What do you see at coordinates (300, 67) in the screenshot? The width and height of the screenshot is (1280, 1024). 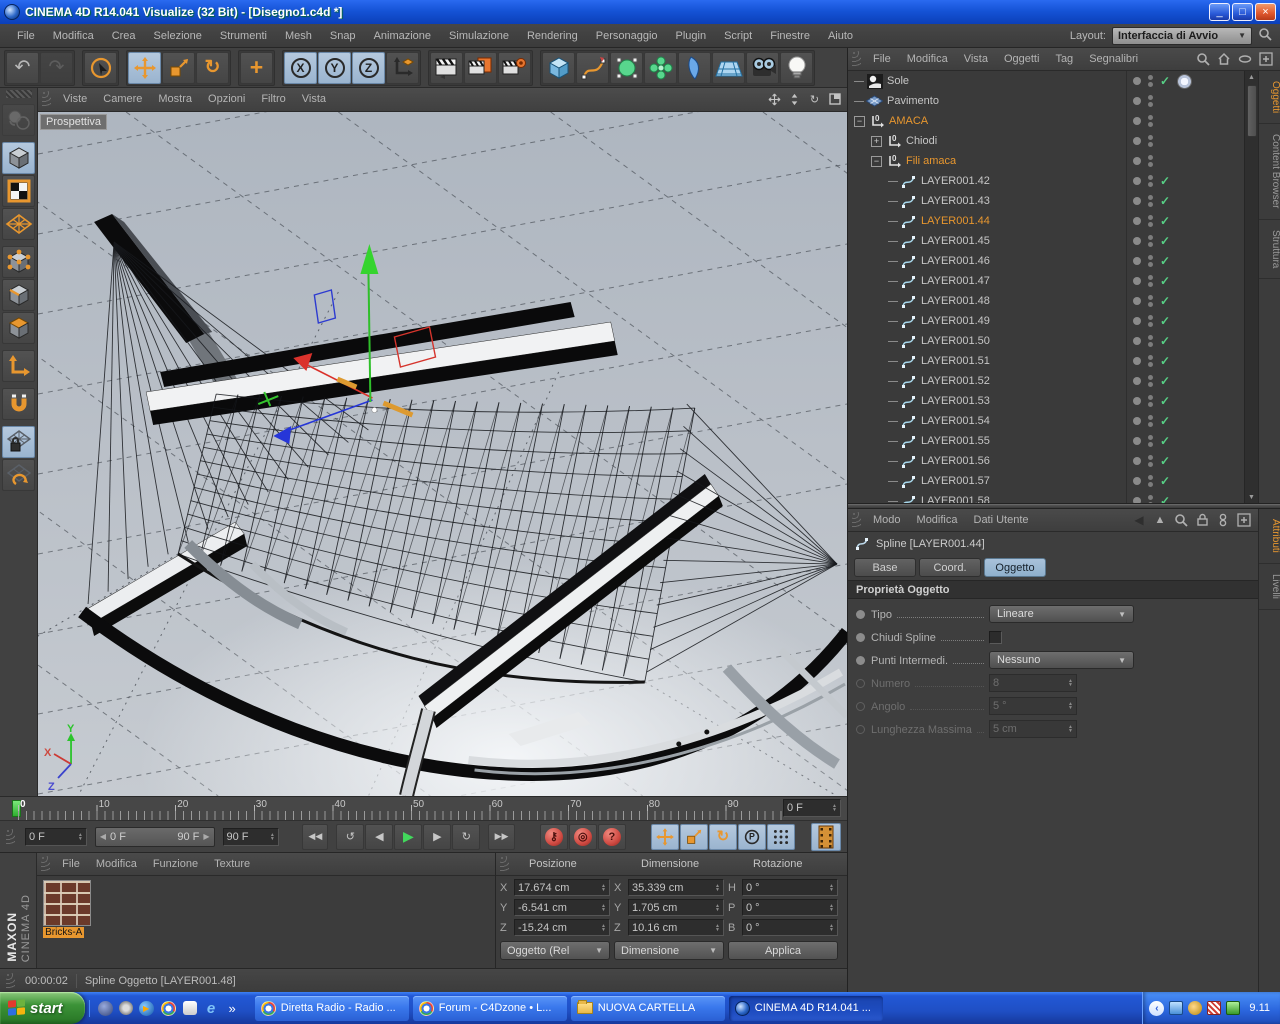 I see `lock-x-axis-button: X` at bounding box center [300, 67].